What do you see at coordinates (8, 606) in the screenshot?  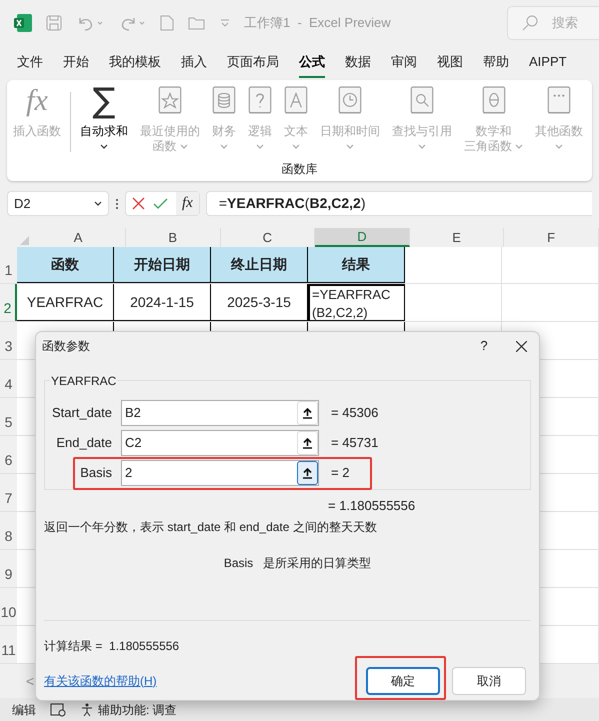 I see `row-header: 10` at bounding box center [8, 606].